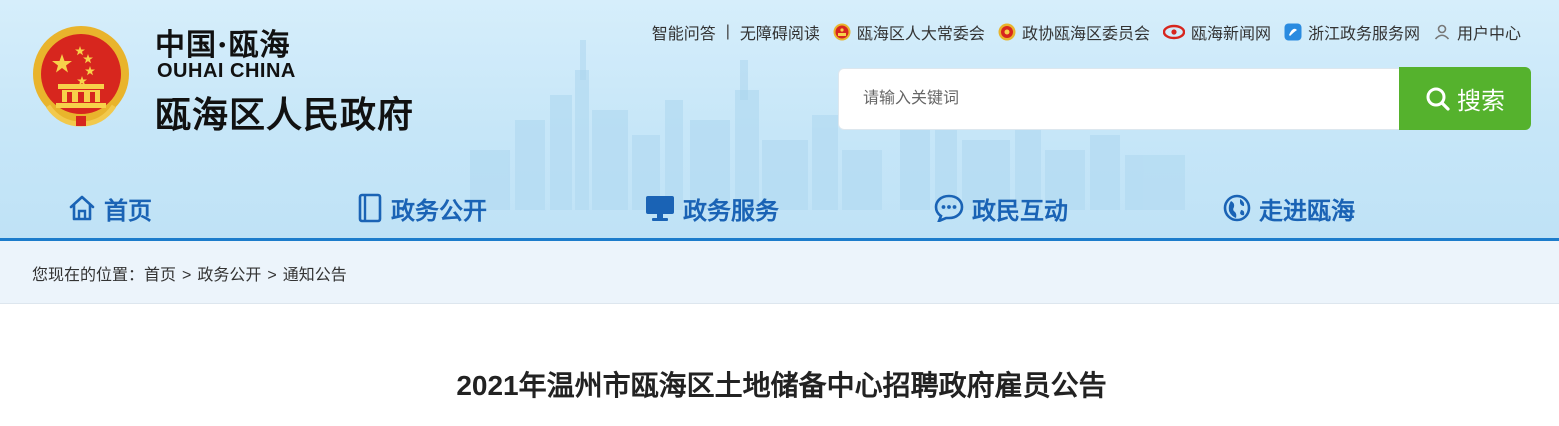 The image size is (1559, 426). What do you see at coordinates (1481, 101) in the screenshot?
I see `search-button-label: 搜索` at bounding box center [1481, 101].